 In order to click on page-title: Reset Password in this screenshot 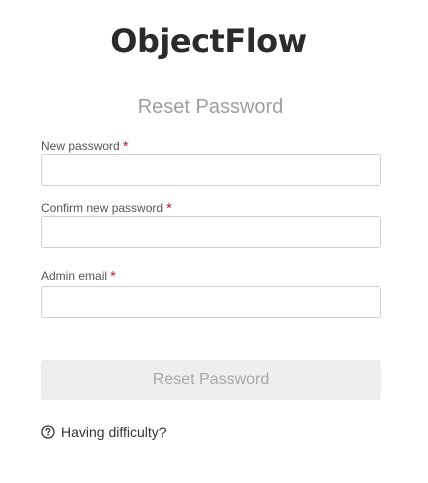, I will do `click(210, 107)`.